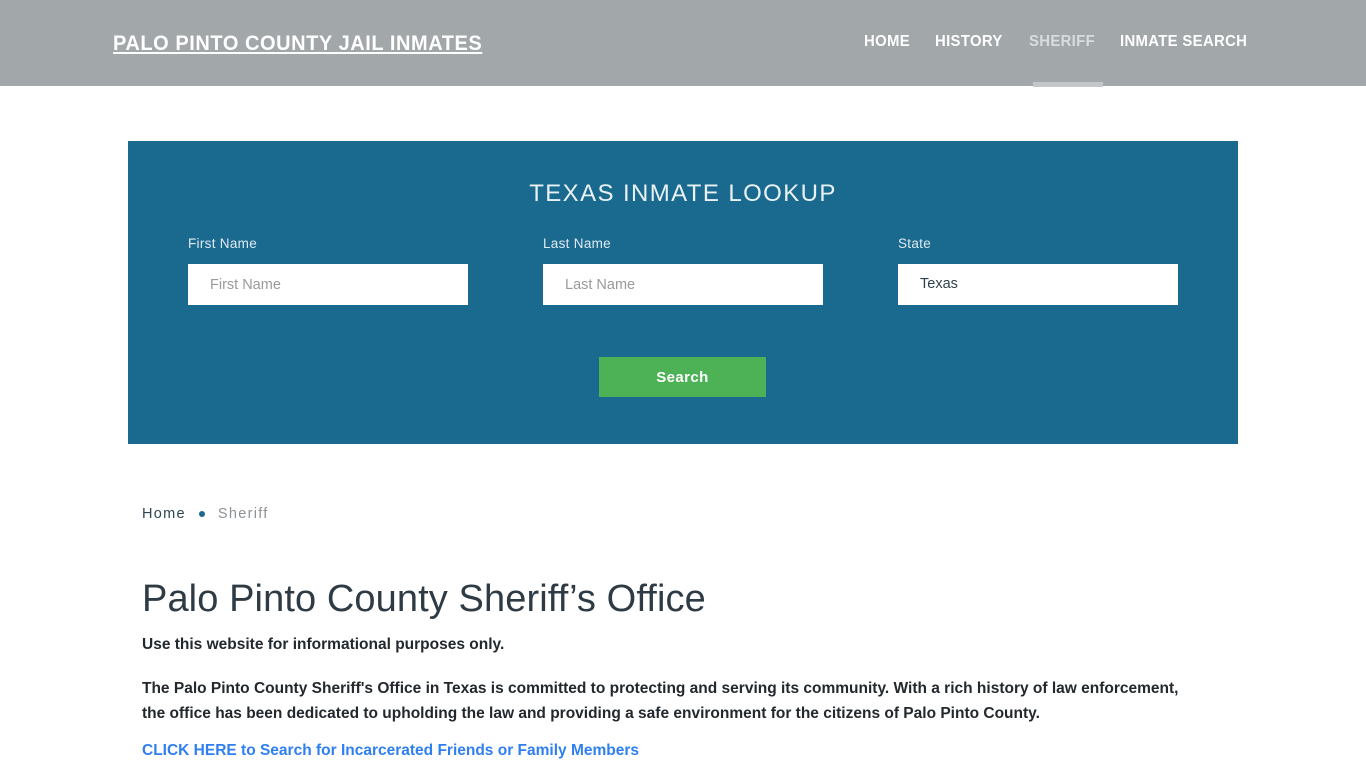 This screenshot has width=1366, height=768. Describe the element at coordinates (1183, 42) in the screenshot. I see `nav-item-inmate-search: INMATE SEARCH` at that location.